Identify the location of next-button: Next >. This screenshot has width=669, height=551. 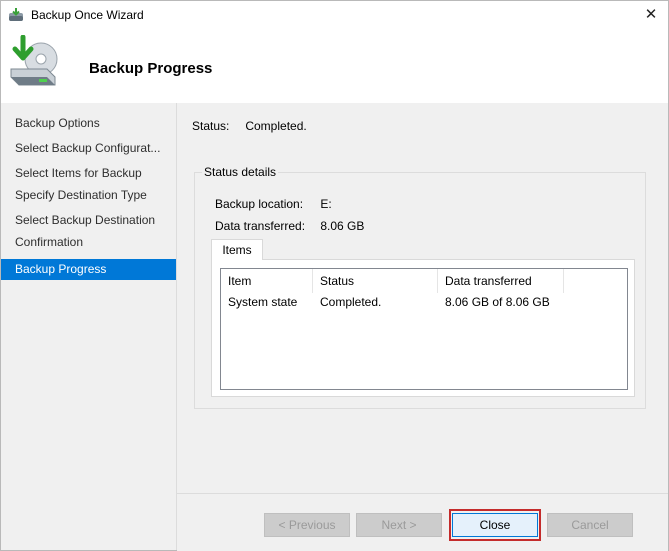
(399, 525).